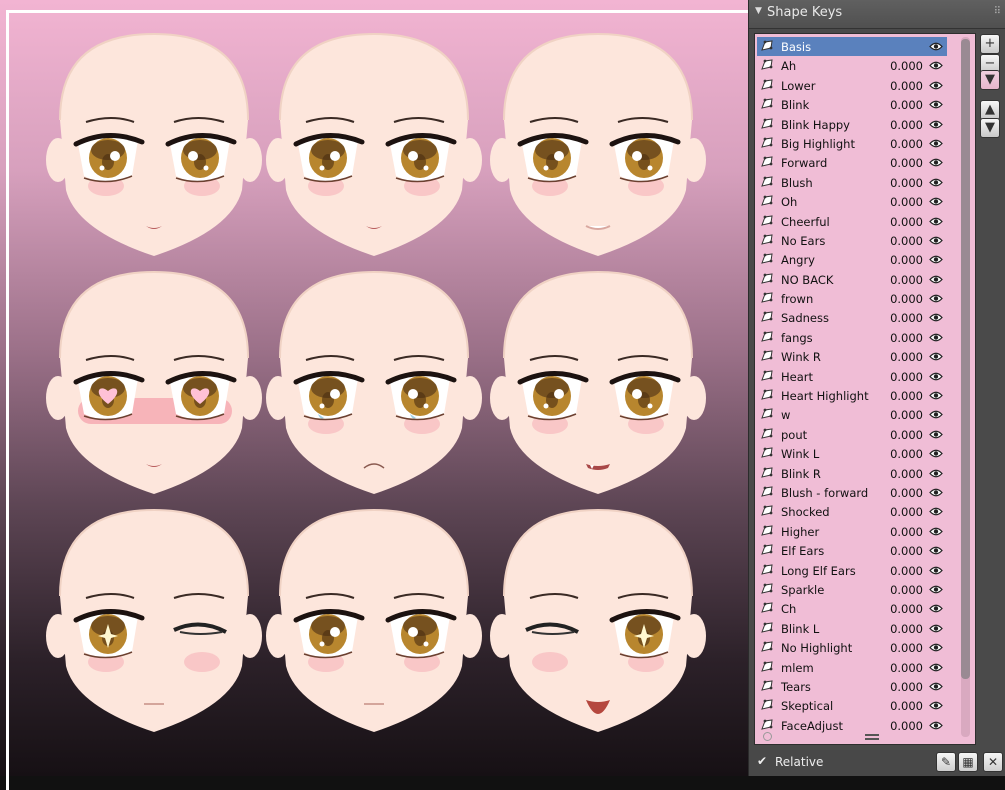 The height and width of the screenshot is (790, 1005). I want to click on shape-key-row: Blink 0.000, so click(852, 104).